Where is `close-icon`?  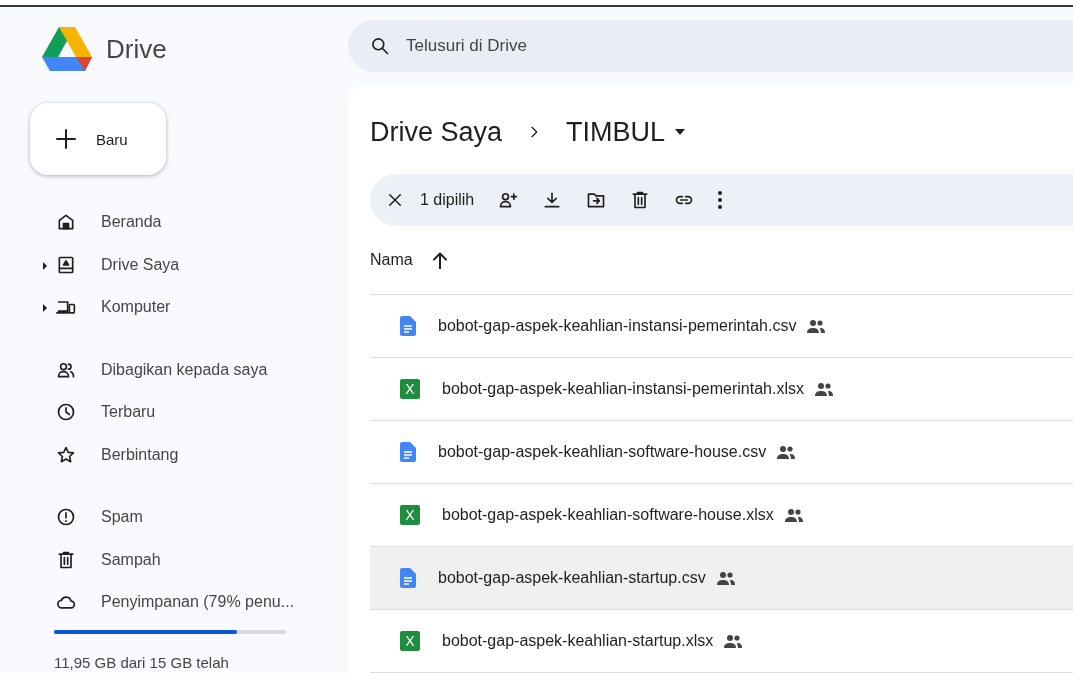
close-icon is located at coordinates (395, 200).